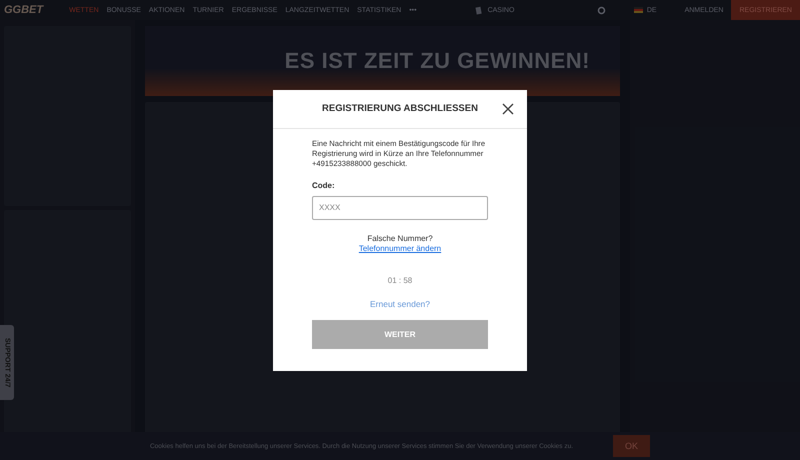 This screenshot has width=800, height=460. I want to click on close-icon, so click(508, 109).